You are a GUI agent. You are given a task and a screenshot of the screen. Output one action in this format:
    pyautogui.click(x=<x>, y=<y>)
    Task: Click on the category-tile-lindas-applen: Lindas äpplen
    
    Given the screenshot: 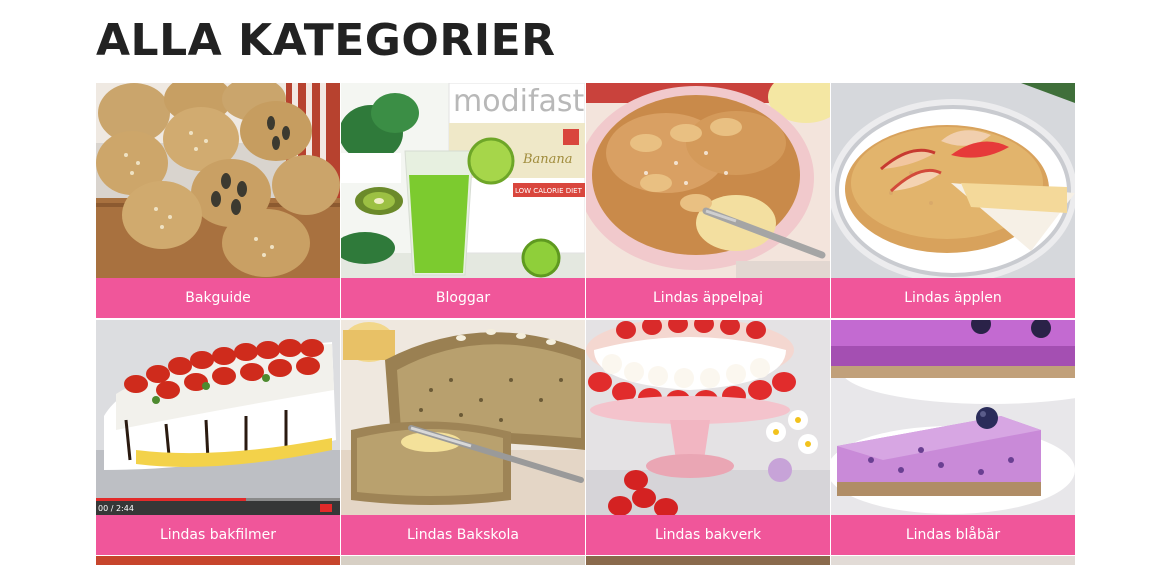 What is the action you would take?
    pyautogui.click(x=953, y=200)
    